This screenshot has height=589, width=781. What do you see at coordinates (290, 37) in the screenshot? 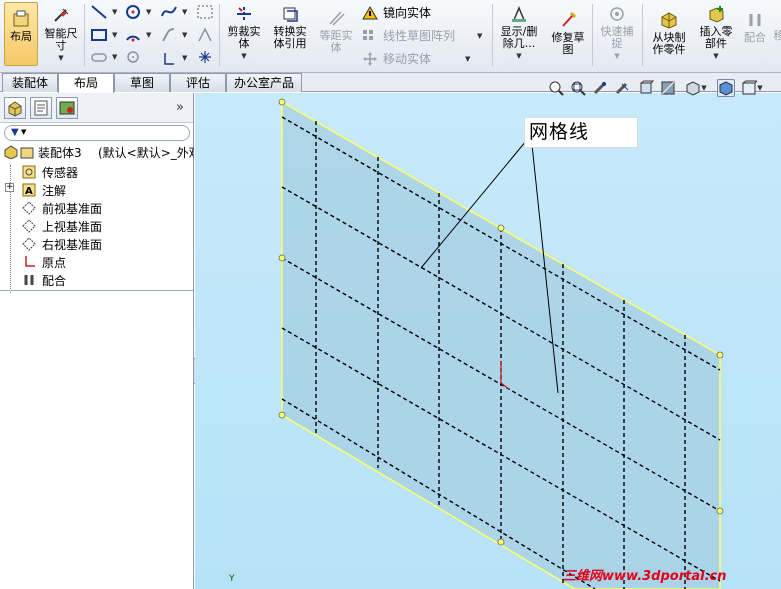
I see `convert-entities-label: 转换实 体引用` at bounding box center [290, 37].